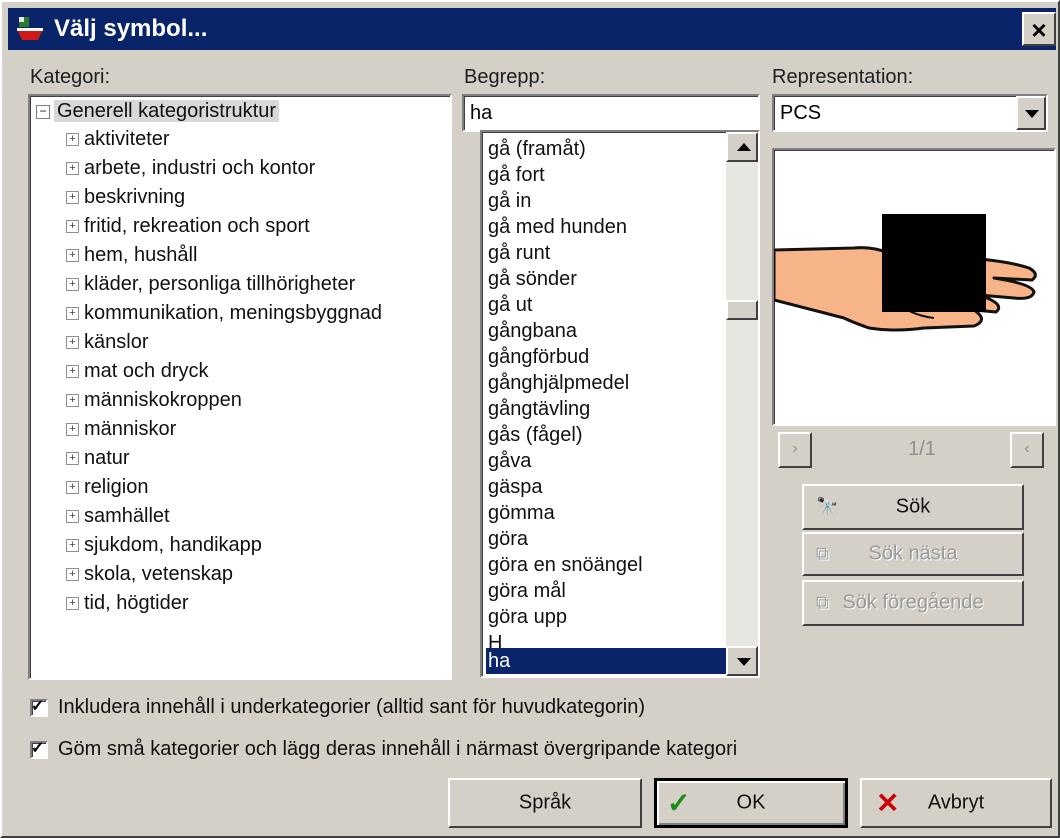 The width and height of the screenshot is (1060, 838). Describe the element at coordinates (607, 331) in the screenshot. I see `list-item: gångbana` at that location.